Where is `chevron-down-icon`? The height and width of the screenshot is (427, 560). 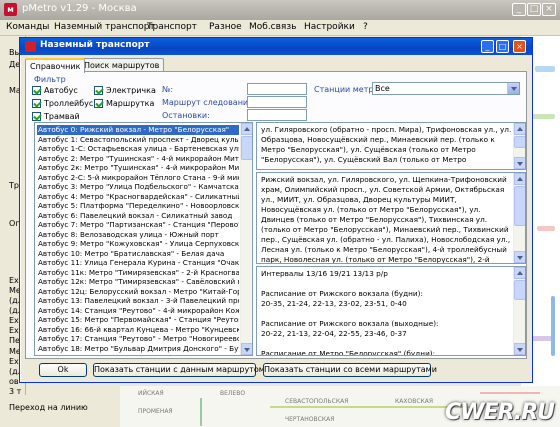
chevron-down-icon is located at coordinates (513, 88).